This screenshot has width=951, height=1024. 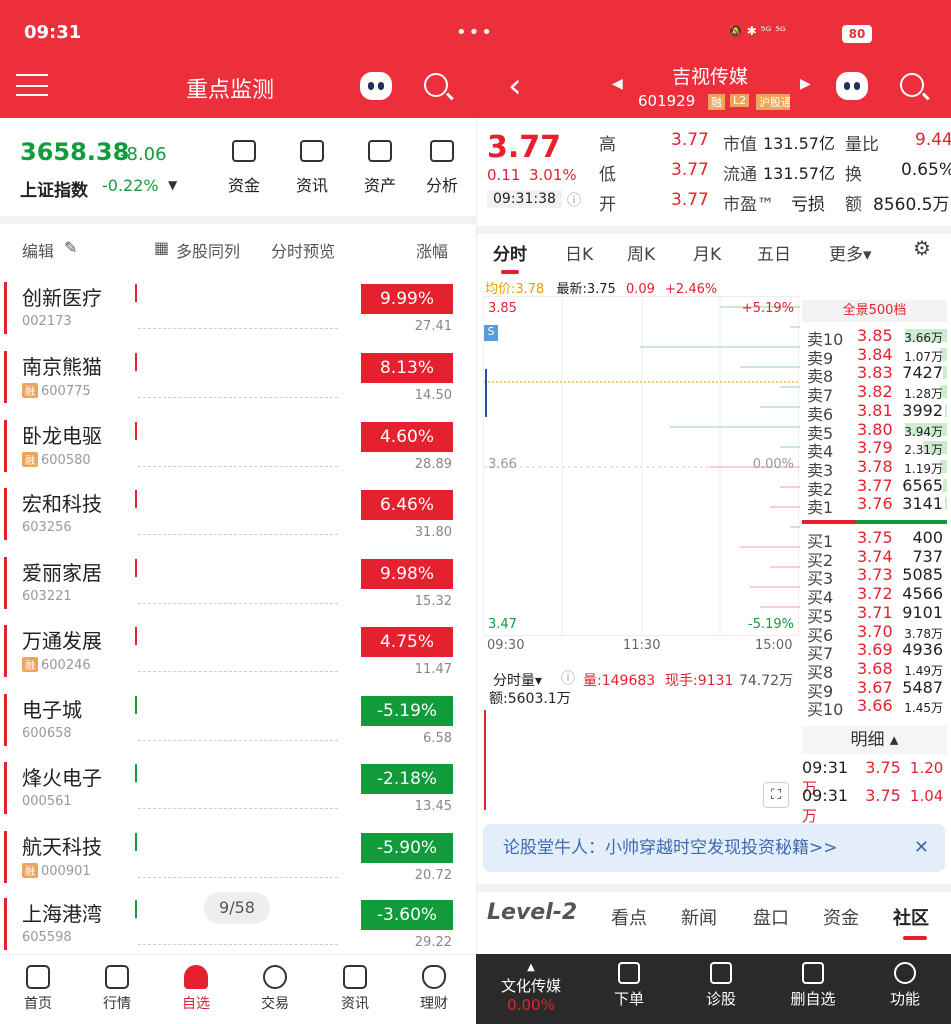 I want to click on intraday-chart: 3.85 3.66 3.47 +5.19% 0.00% -5.19% S, so click(x=641, y=466).